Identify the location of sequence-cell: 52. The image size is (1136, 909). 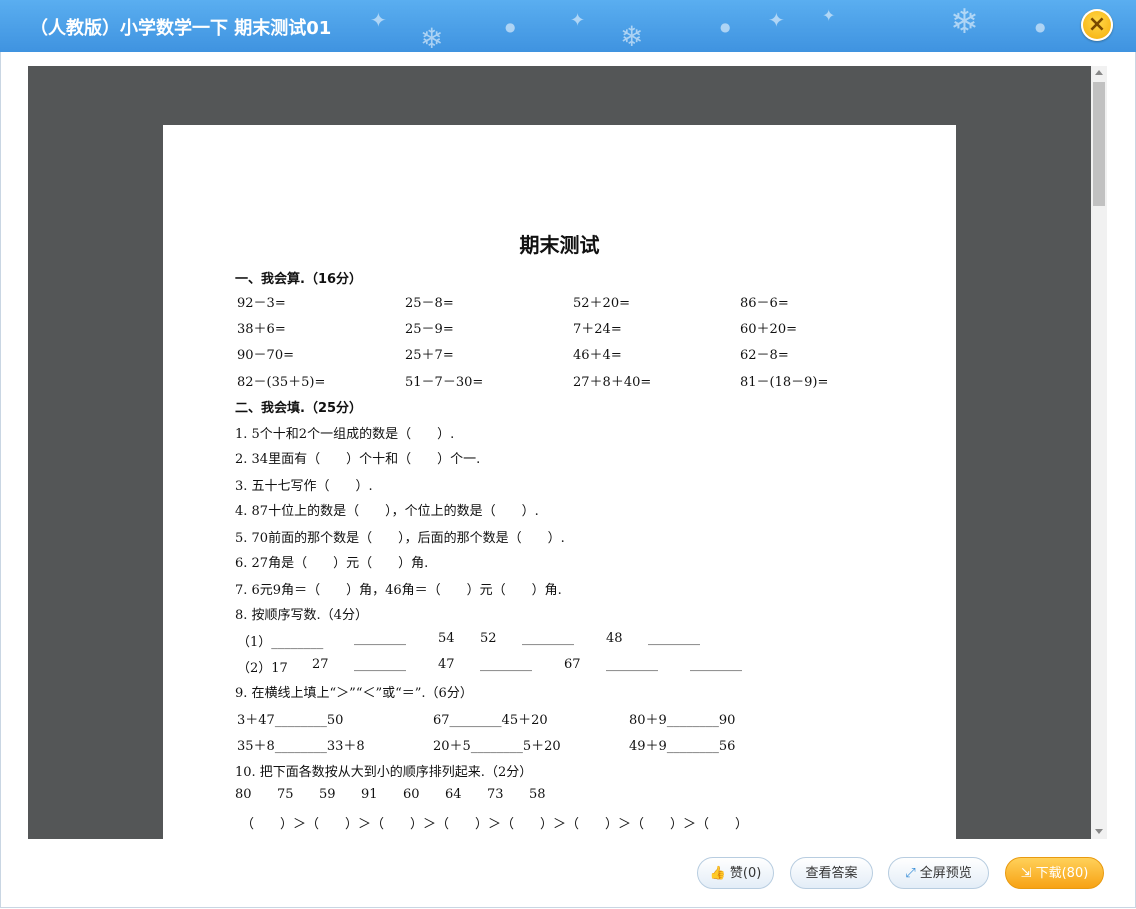
(488, 638).